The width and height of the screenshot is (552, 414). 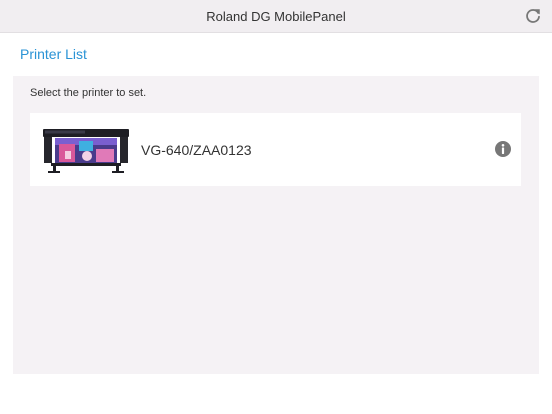 I want to click on title-bar: Roland DG MobilePanel, so click(x=276, y=16).